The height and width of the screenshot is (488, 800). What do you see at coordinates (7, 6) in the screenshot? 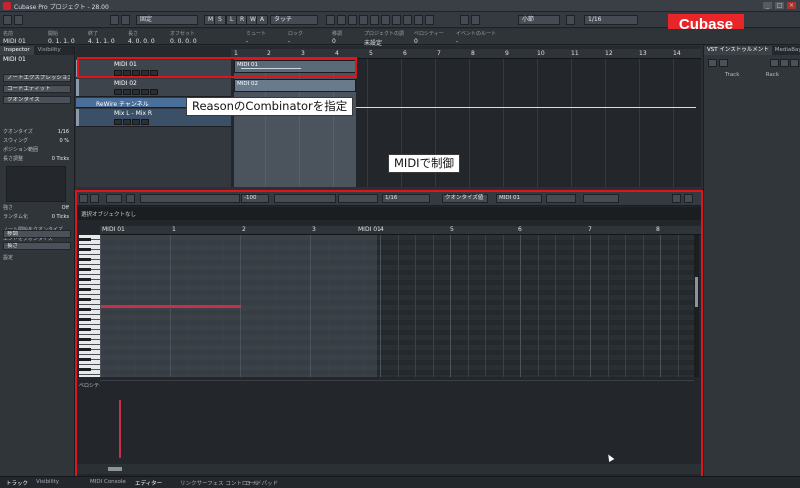
I see `cubase-logo-icon` at bounding box center [7, 6].